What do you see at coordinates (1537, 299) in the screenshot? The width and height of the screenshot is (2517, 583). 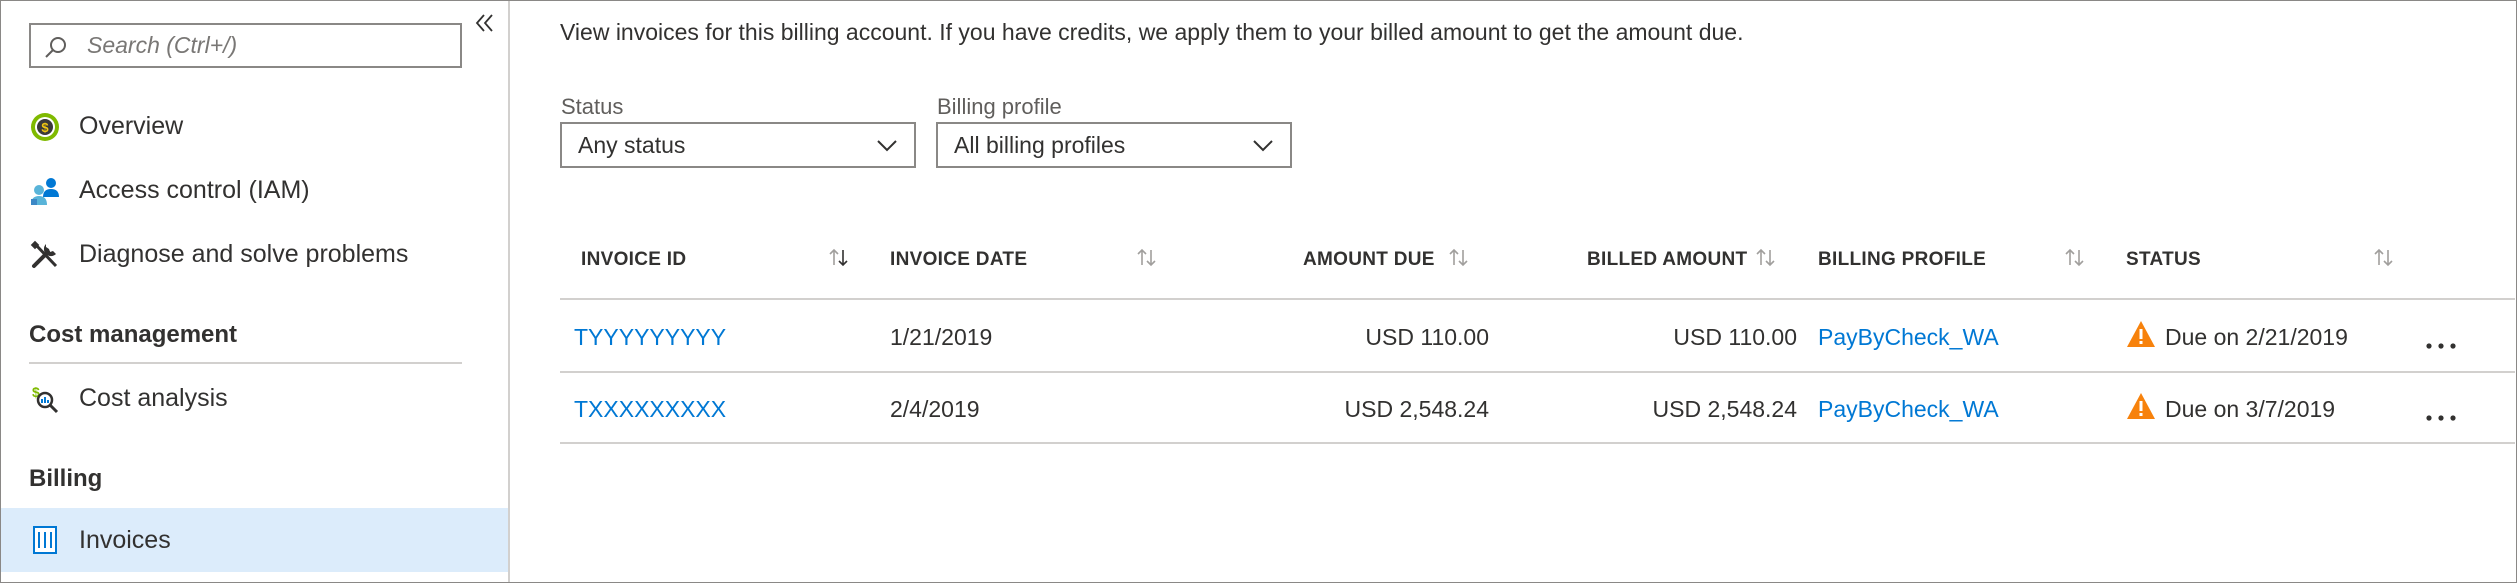 I see `table-header-divider` at bounding box center [1537, 299].